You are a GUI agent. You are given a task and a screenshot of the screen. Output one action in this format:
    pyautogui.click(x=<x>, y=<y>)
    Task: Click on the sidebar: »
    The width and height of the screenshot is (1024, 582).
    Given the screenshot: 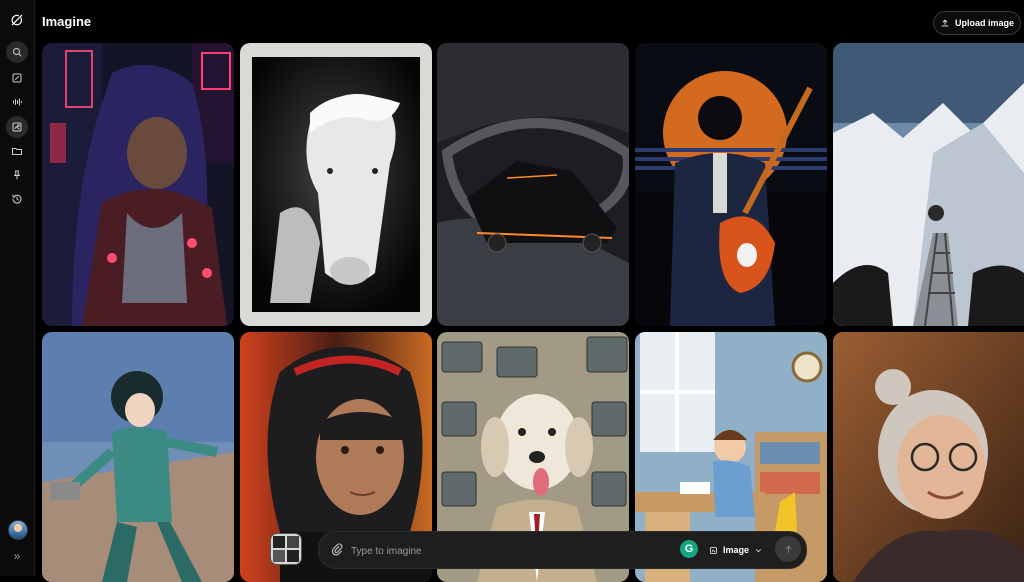 What is the action you would take?
    pyautogui.click(x=17, y=288)
    